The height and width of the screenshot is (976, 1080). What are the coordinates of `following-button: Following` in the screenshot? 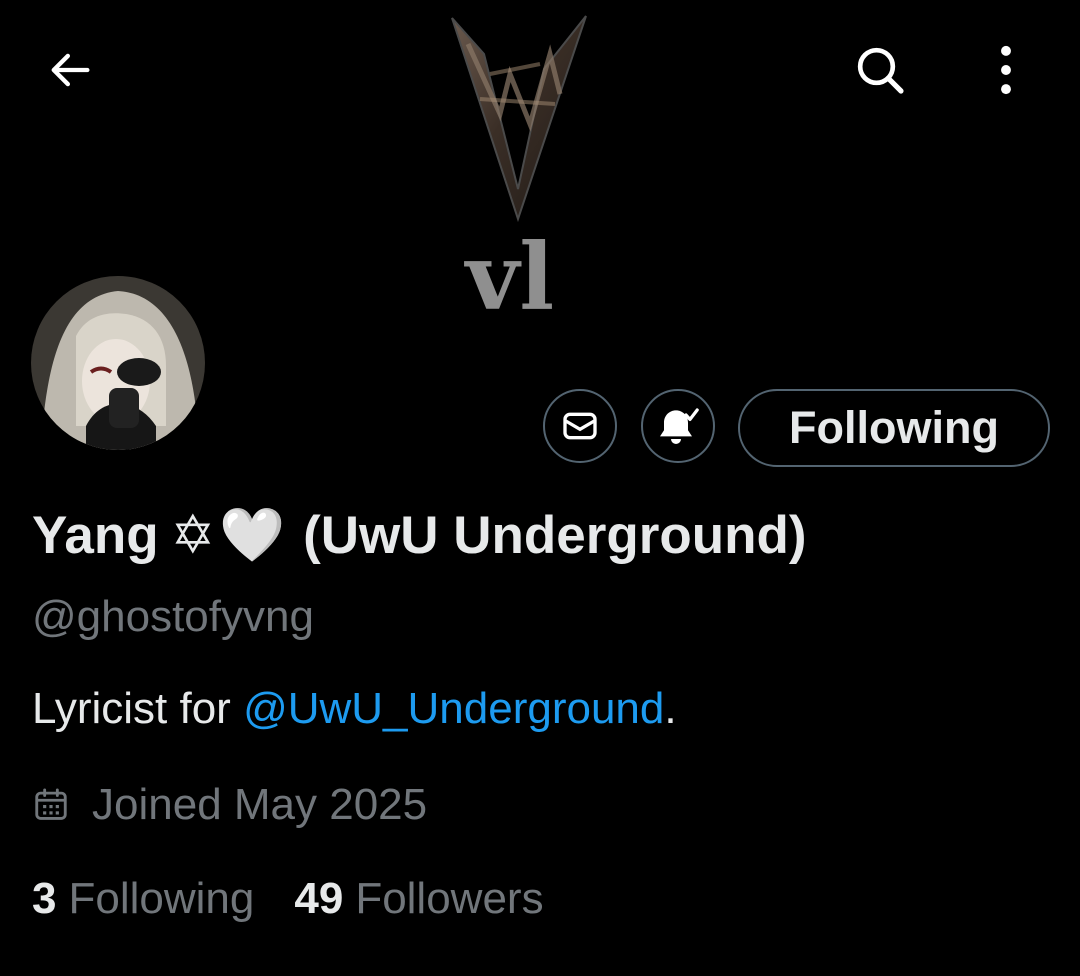 It's located at (894, 428).